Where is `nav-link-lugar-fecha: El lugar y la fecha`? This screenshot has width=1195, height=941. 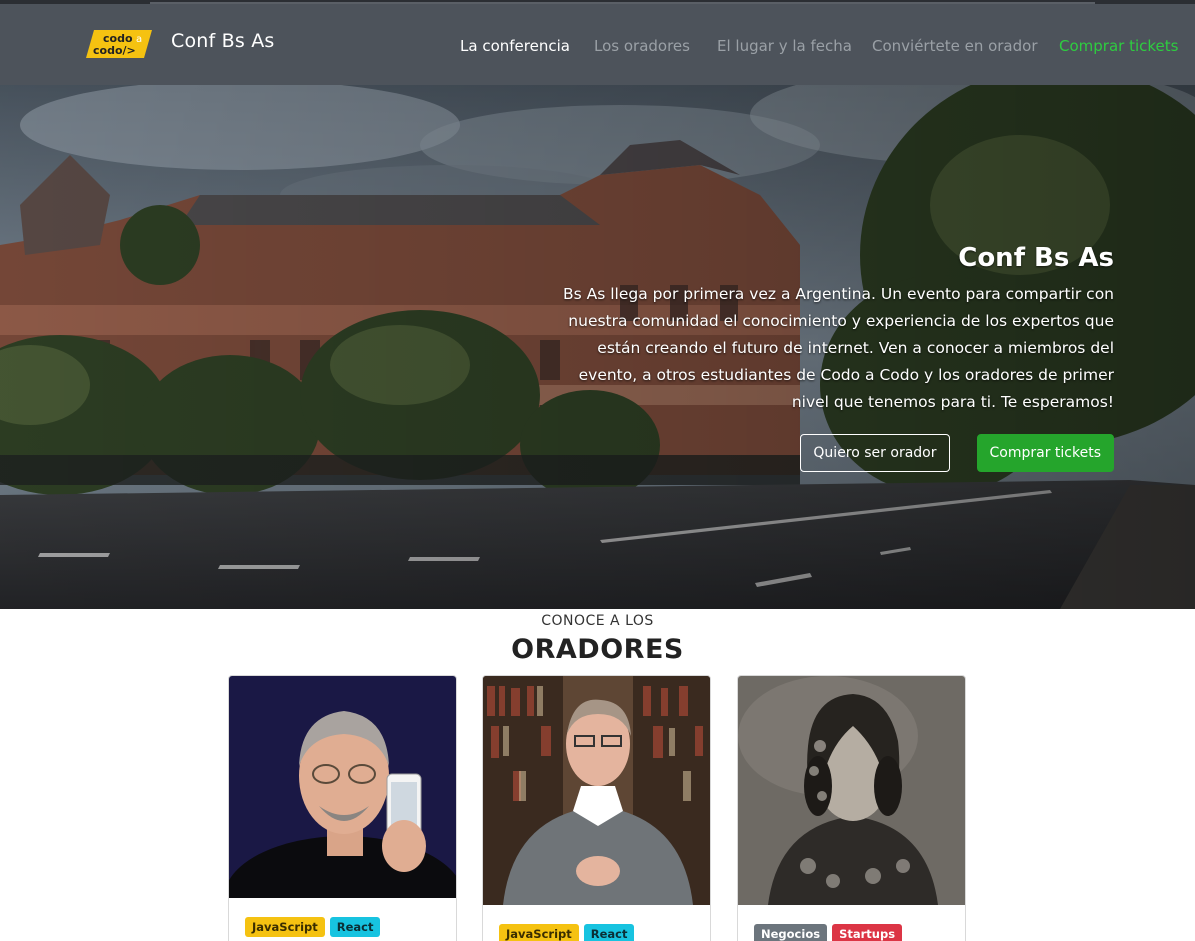
nav-link-lugar-fecha: El lugar y la fecha is located at coordinates (784, 46).